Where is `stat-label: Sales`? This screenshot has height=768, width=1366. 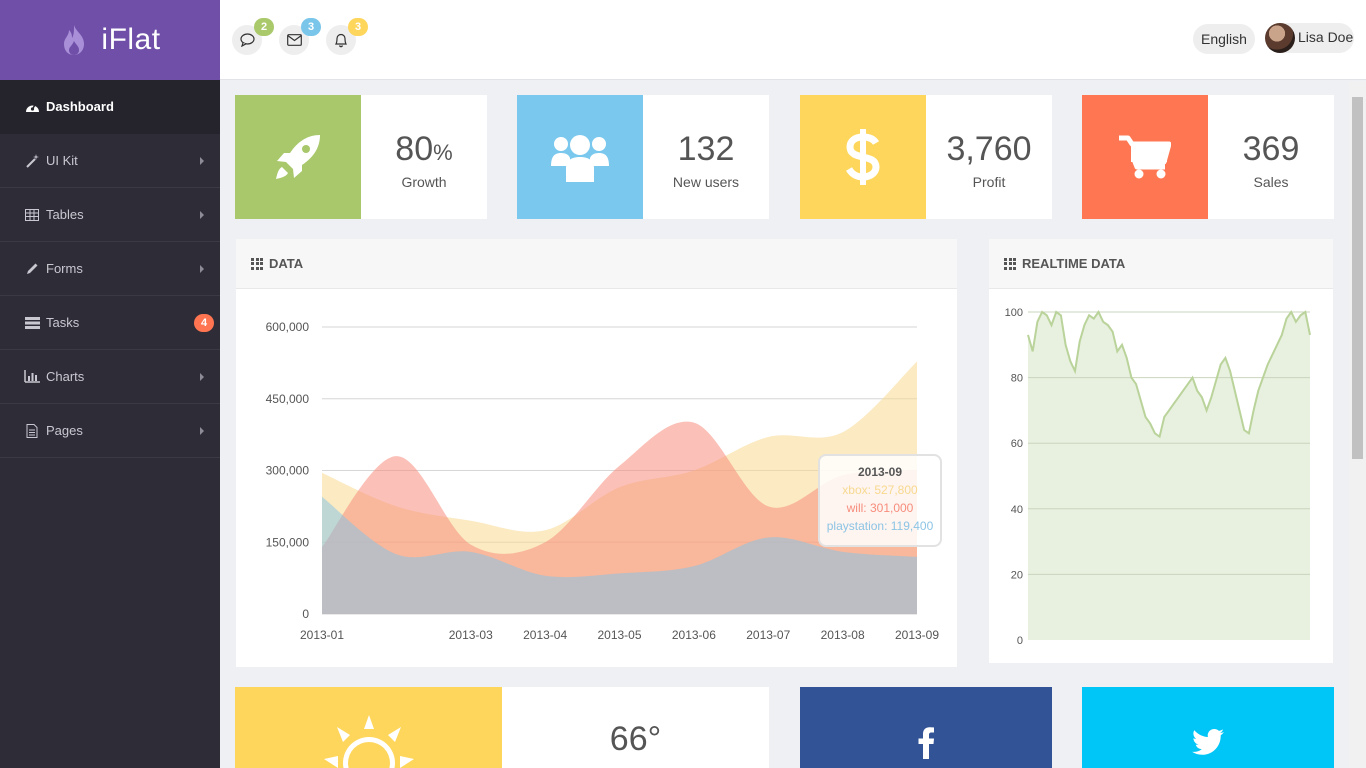
stat-label: Sales is located at coordinates (1271, 182).